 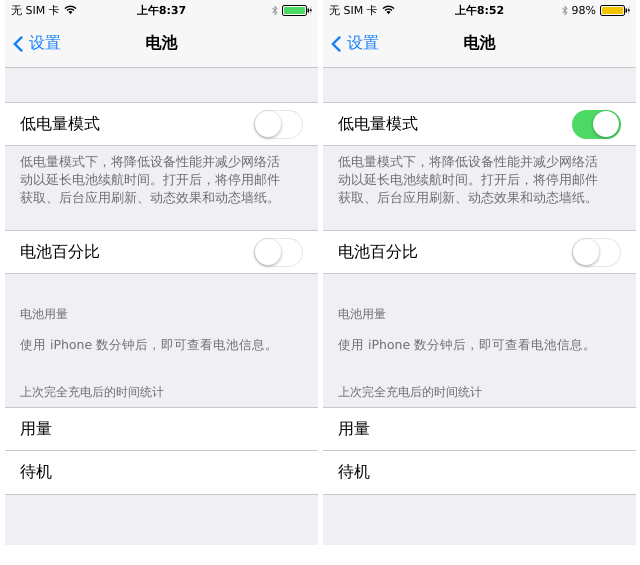 What do you see at coordinates (161, 10) in the screenshot?
I see `clock-text: 上午8:37` at bounding box center [161, 10].